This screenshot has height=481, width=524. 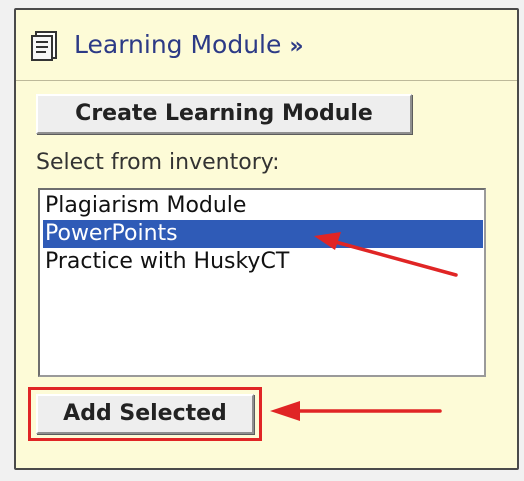 What do you see at coordinates (263, 262) in the screenshot?
I see `list-item: Practice with HuskyCT` at bounding box center [263, 262].